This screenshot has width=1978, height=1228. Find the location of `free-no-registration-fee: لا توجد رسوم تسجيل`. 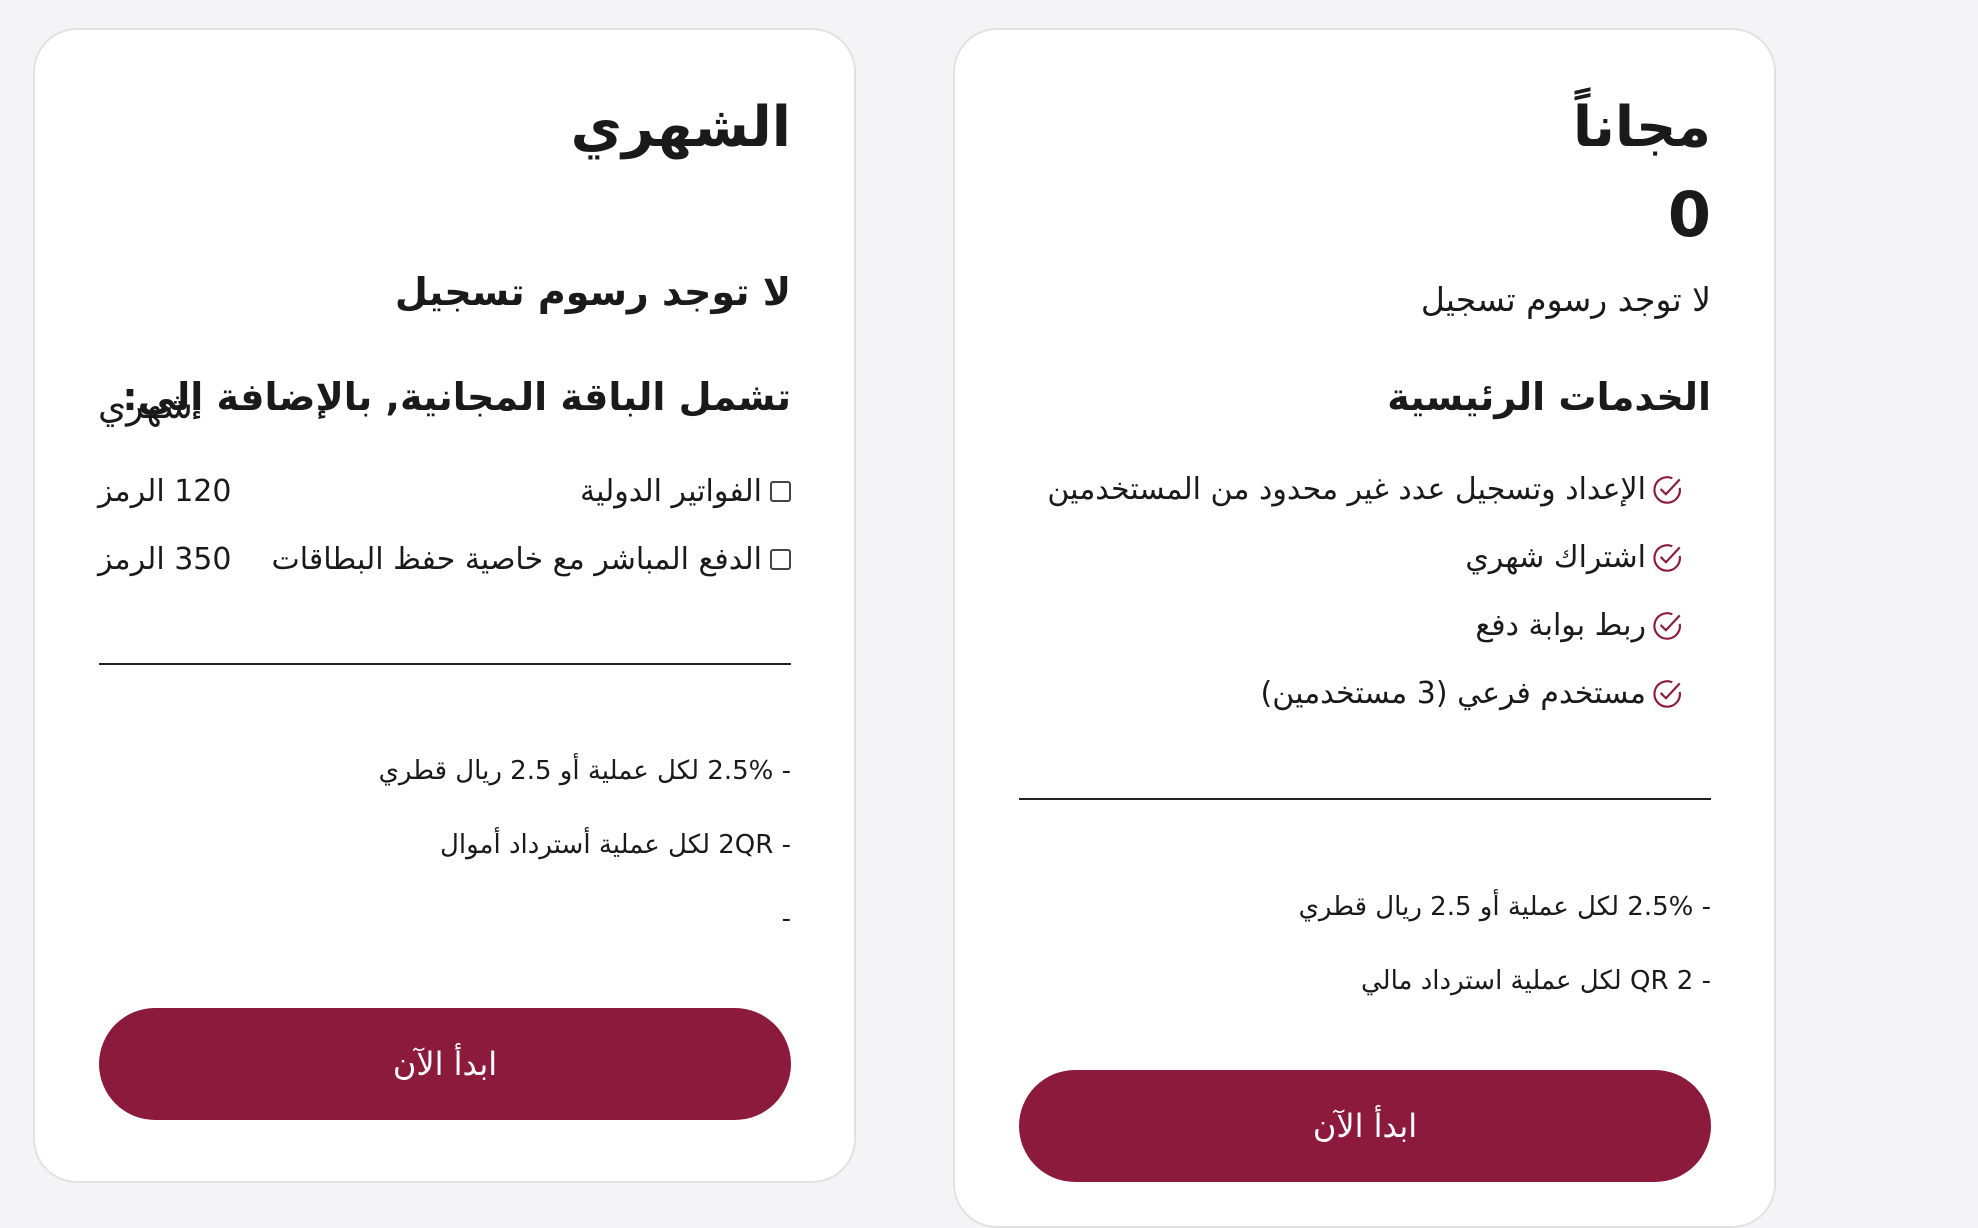

free-no-registration-fee: لا توجد رسوم تسجيل is located at coordinates (1565, 299).